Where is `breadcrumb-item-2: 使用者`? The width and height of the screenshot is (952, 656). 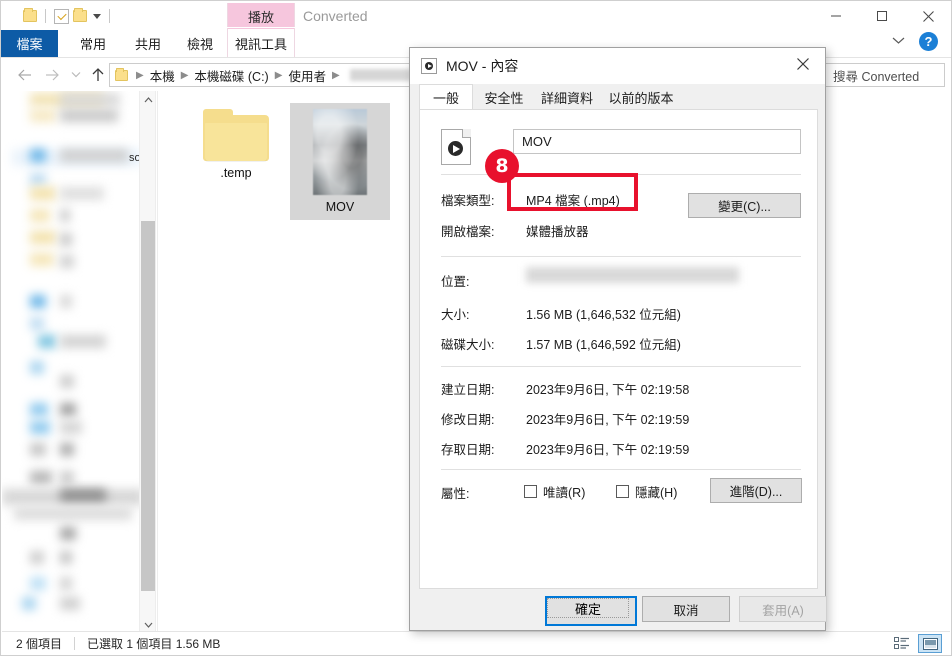
breadcrumb-item-2: 使用者 is located at coordinates (307, 75).